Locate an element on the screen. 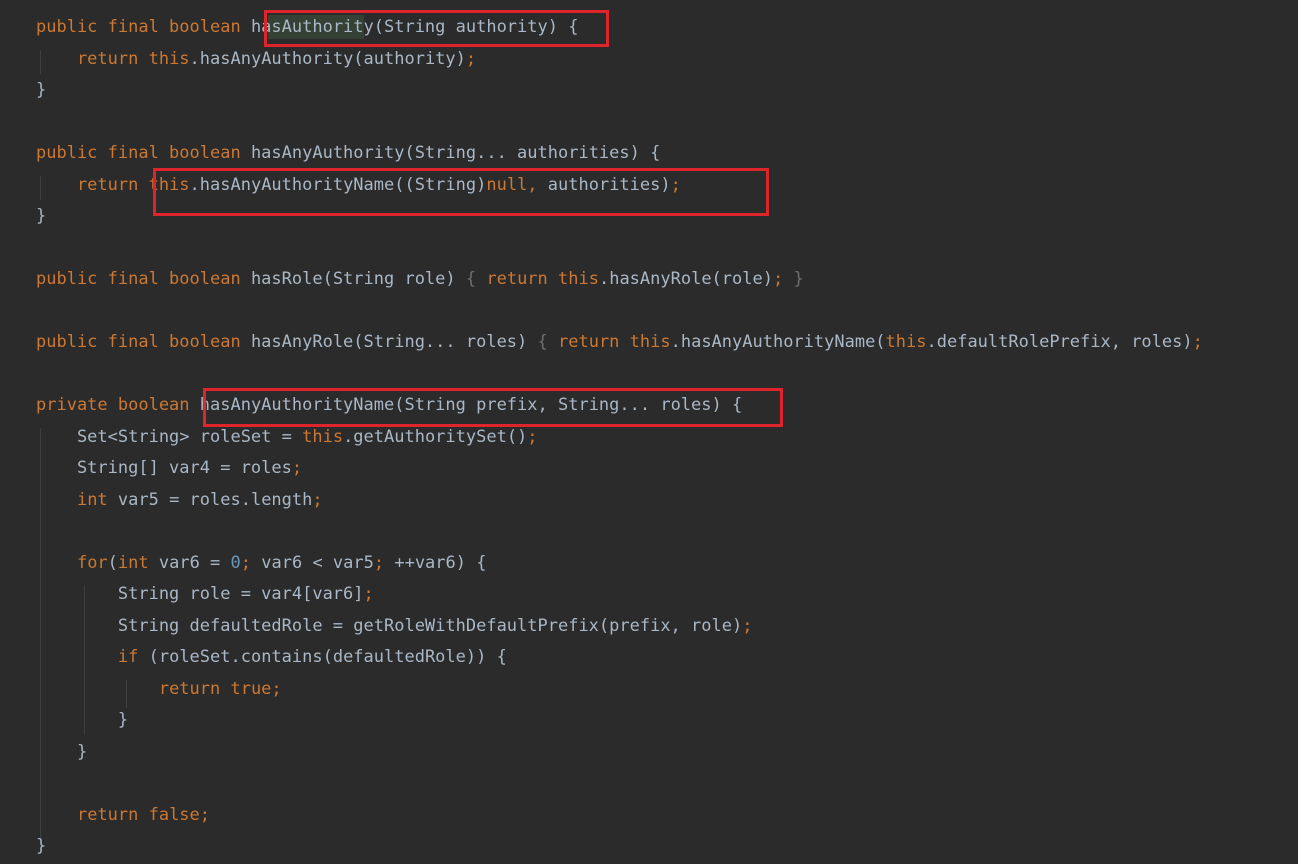  code-token: .hasAnyAuthority(authority) is located at coordinates (327, 58).